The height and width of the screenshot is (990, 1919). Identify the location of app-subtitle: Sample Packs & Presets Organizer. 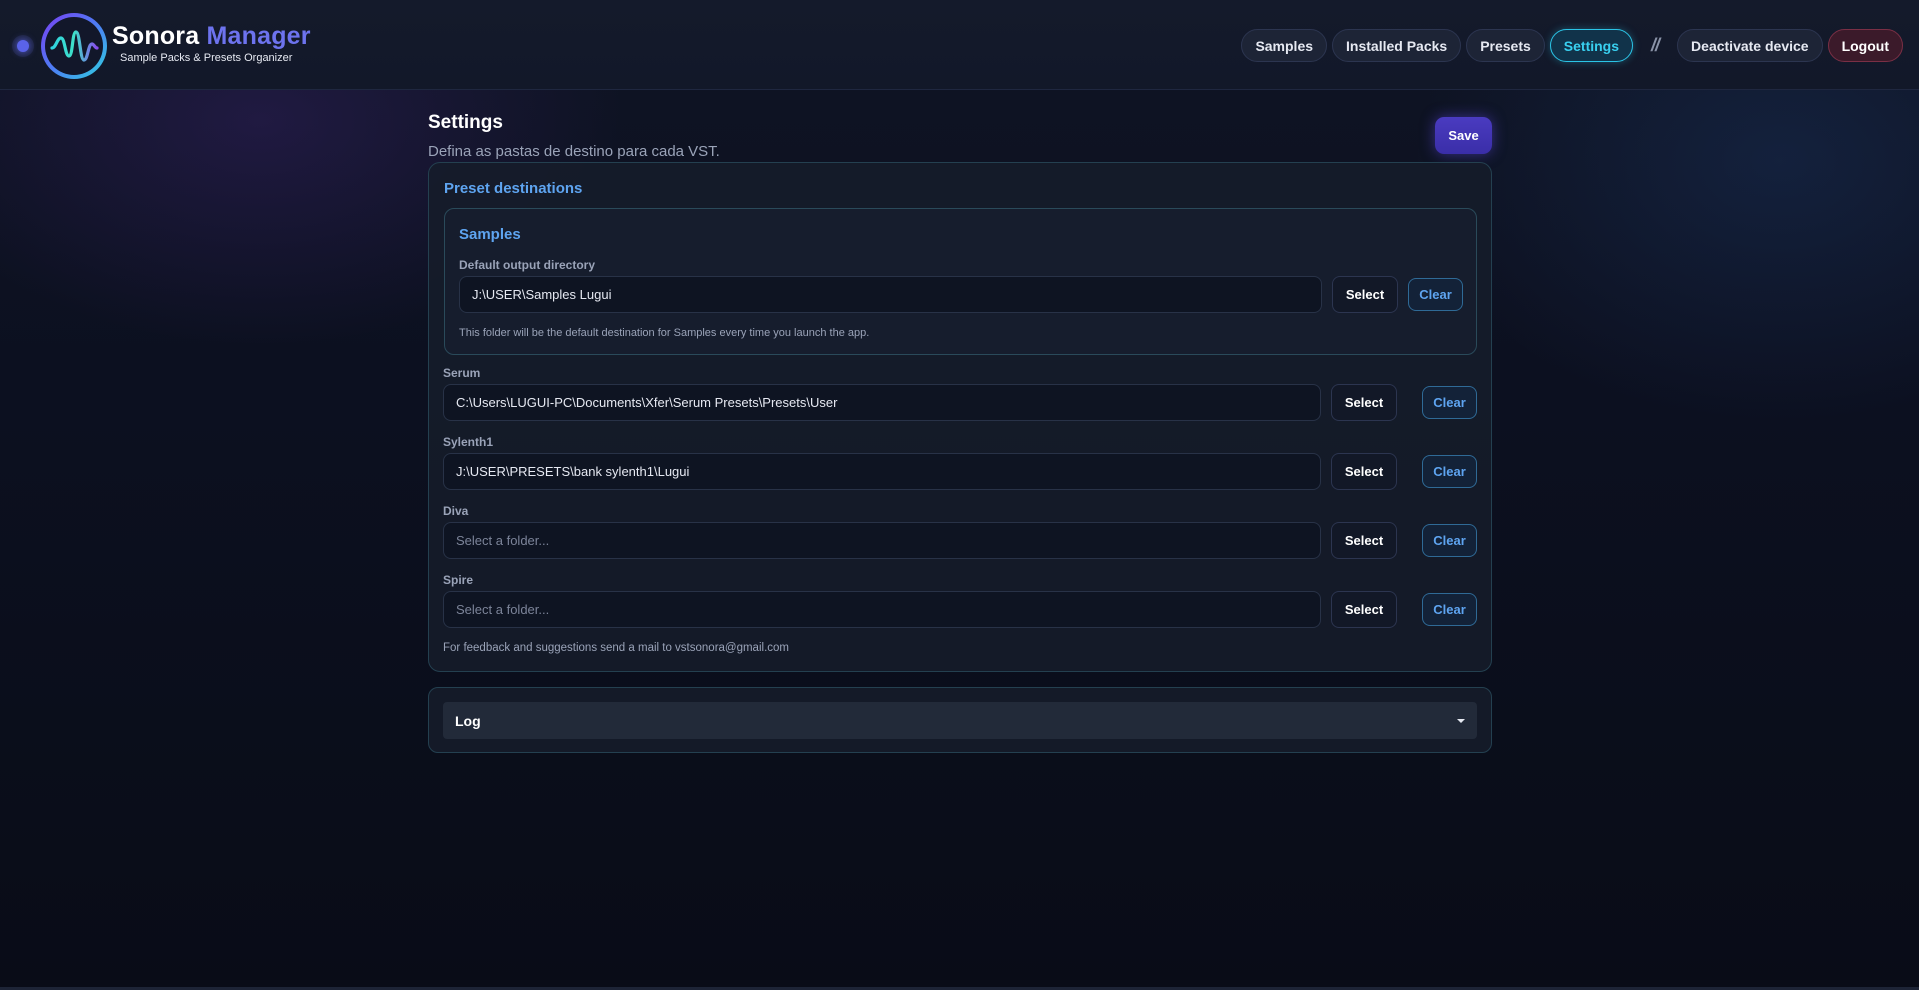
(206, 58).